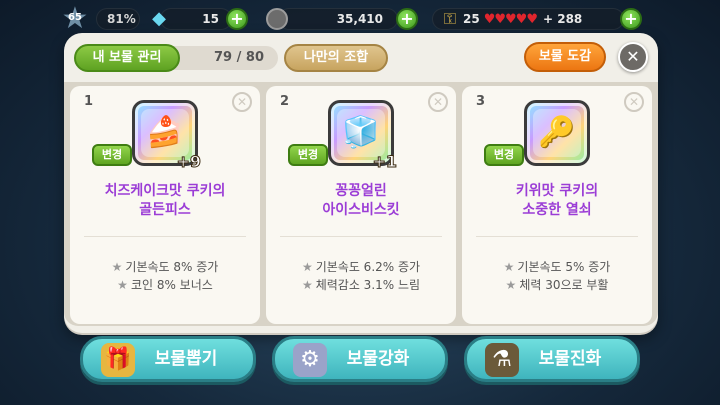 The image size is (720, 405). Describe the element at coordinates (471, 19) in the screenshot. I see `key-count: 25` at that location.